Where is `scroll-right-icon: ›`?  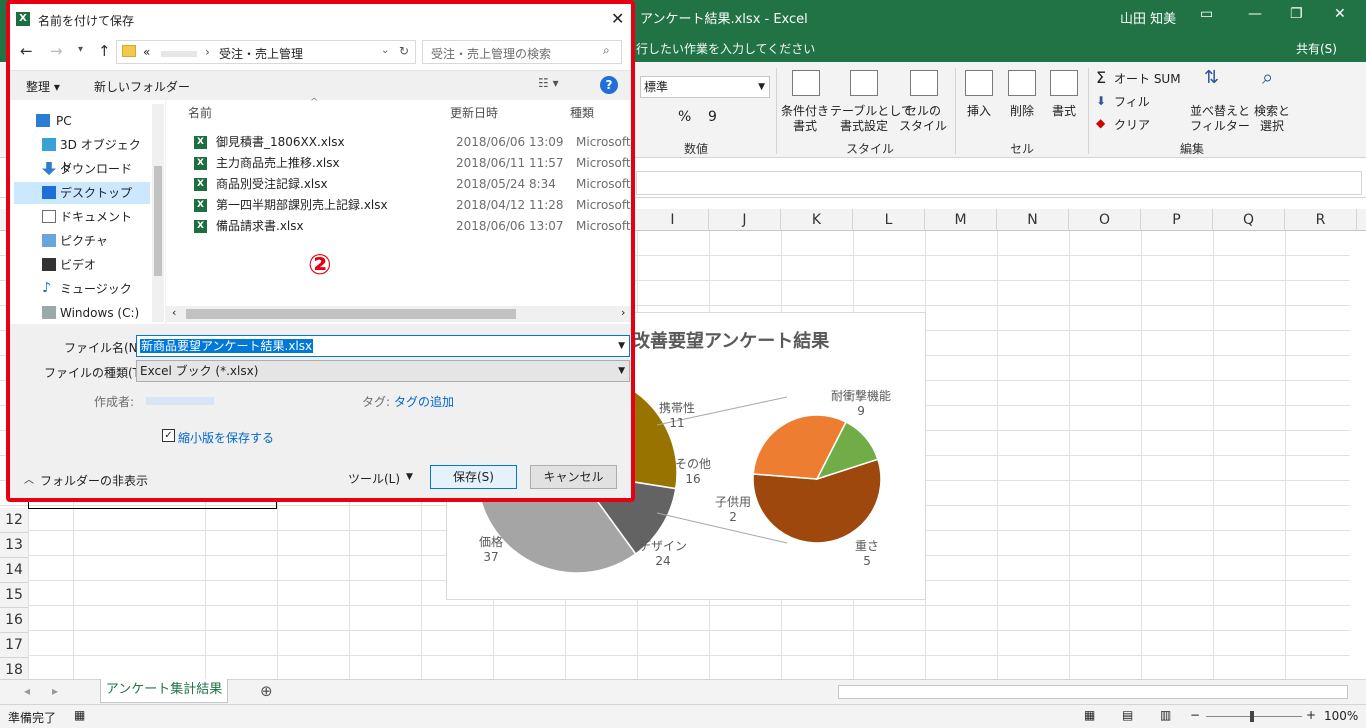
scroll-right-icon: › is located at coordinates (623, 312).